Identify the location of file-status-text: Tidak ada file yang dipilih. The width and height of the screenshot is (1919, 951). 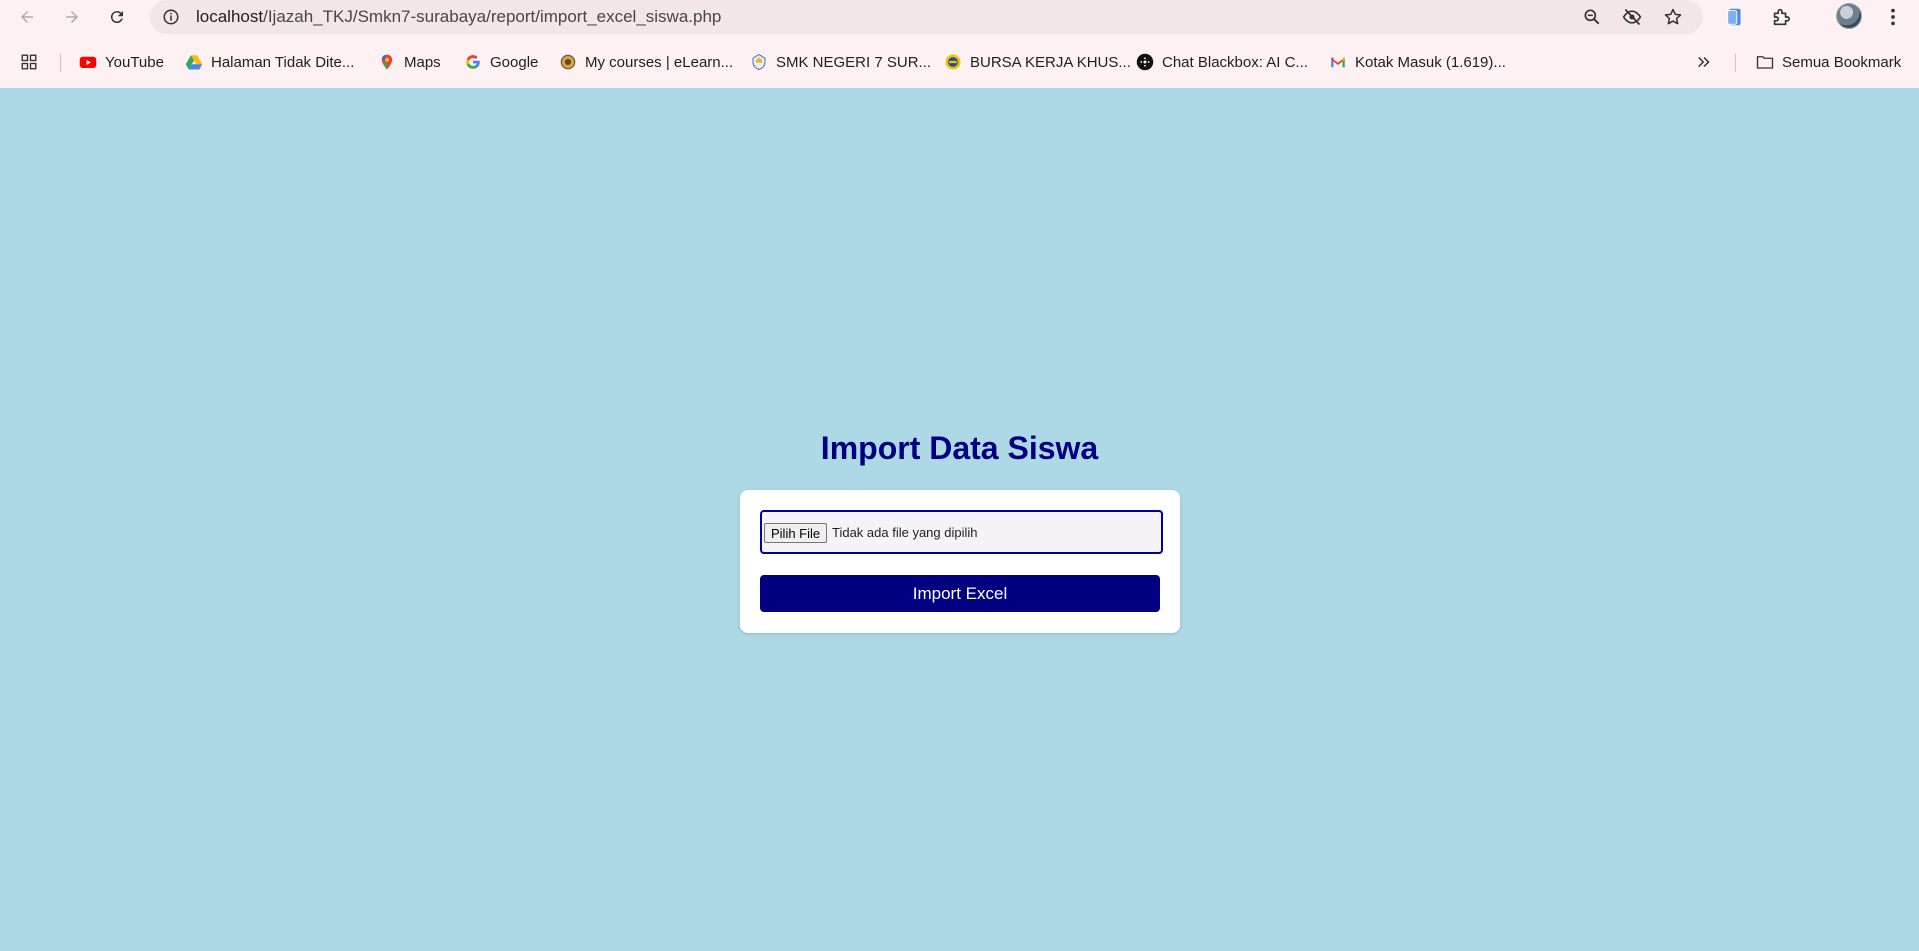
(905, 532).